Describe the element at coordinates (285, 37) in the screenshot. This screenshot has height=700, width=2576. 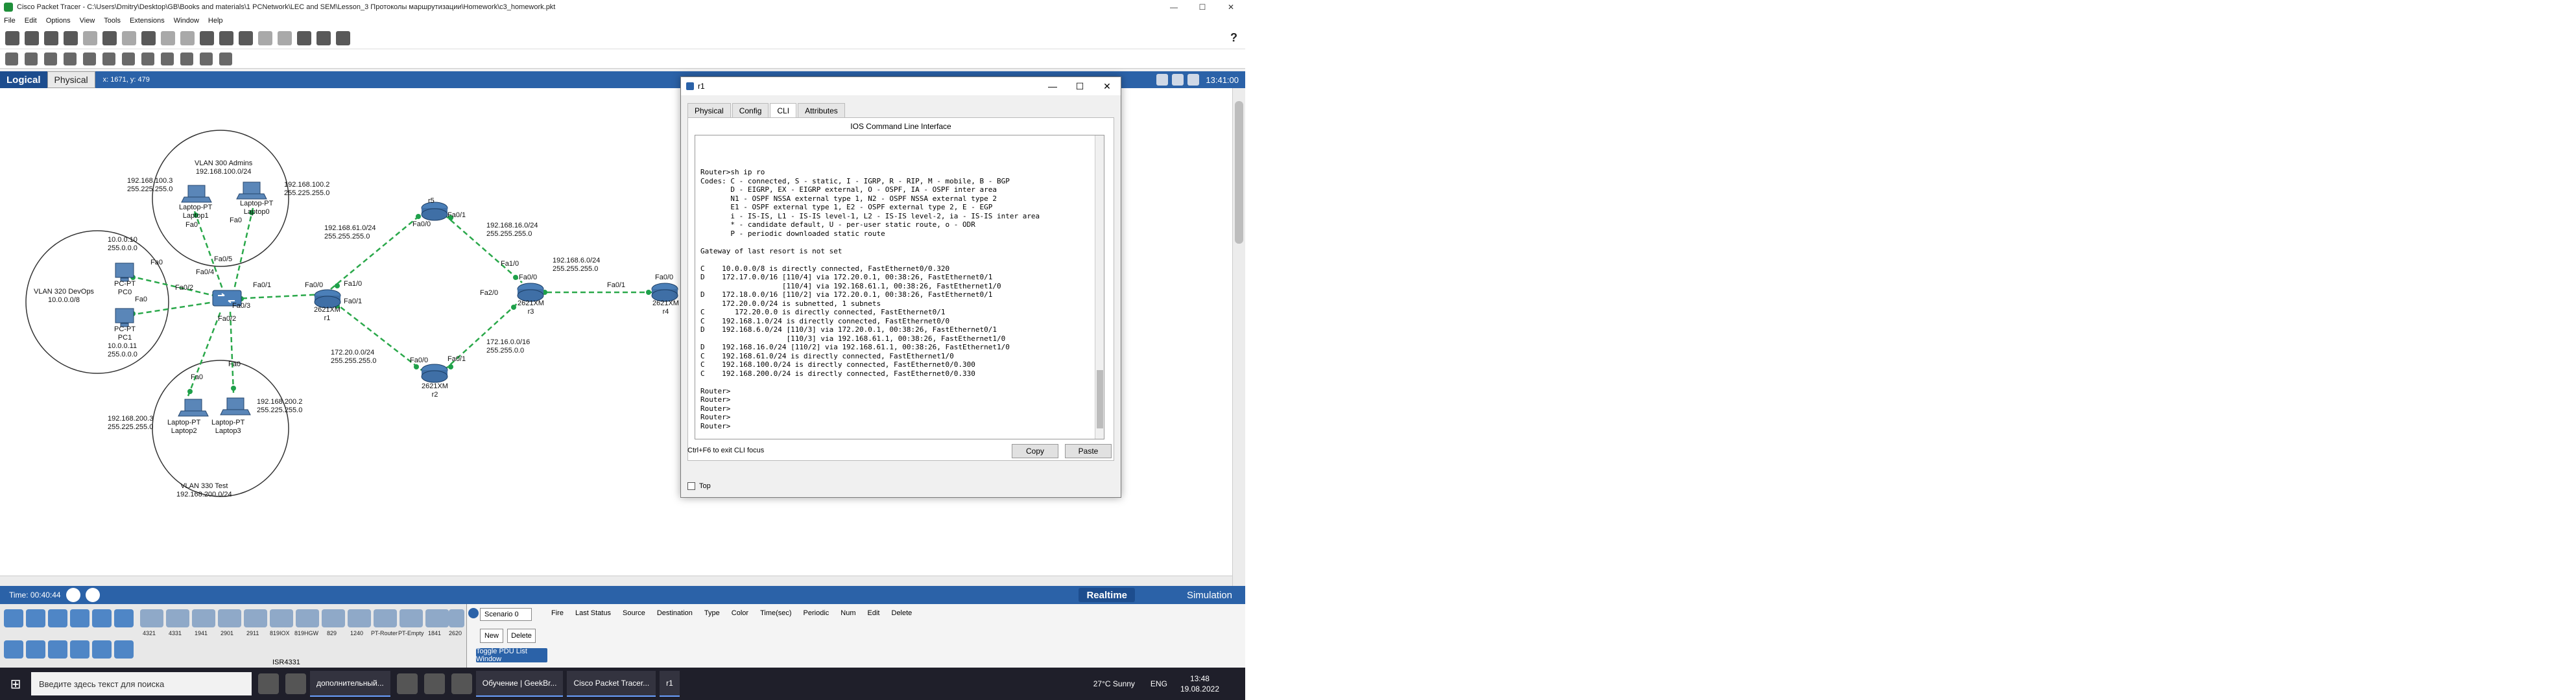
I see `custom-devices-icon` at that location.